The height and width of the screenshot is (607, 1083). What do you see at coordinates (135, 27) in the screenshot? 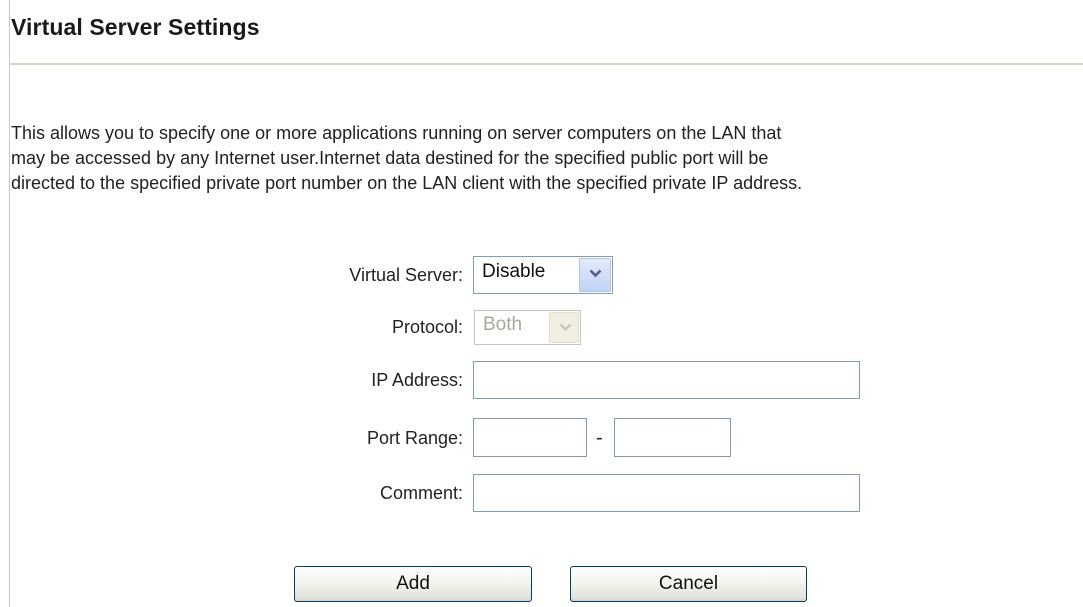
I see `page-title: Virtual Server Settings` at bounding box center [135, 27].